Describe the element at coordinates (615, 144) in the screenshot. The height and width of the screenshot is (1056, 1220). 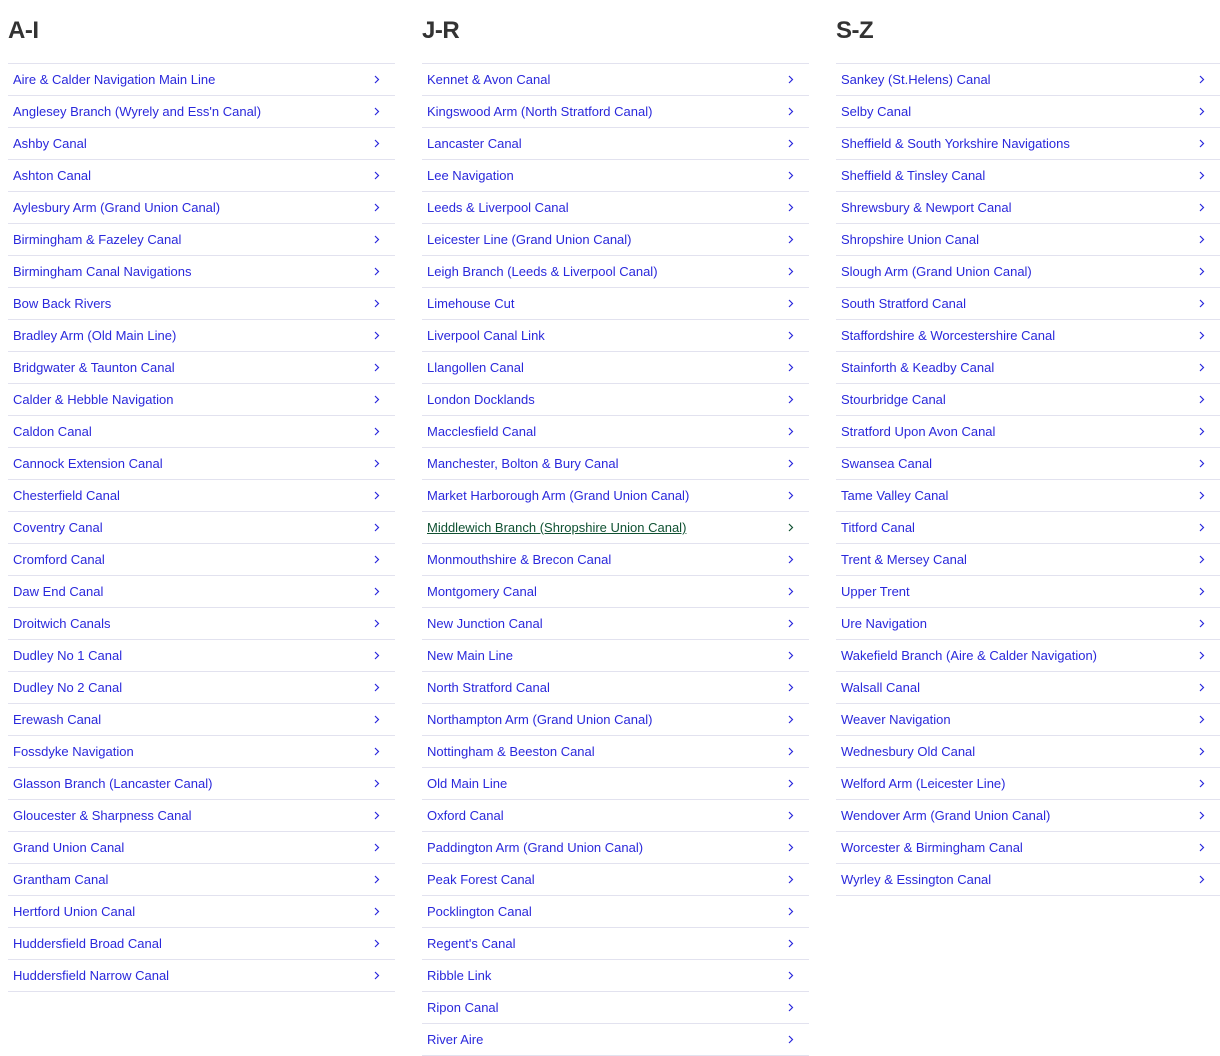
I see `waterway-link: Lancaster Canal` at that location.